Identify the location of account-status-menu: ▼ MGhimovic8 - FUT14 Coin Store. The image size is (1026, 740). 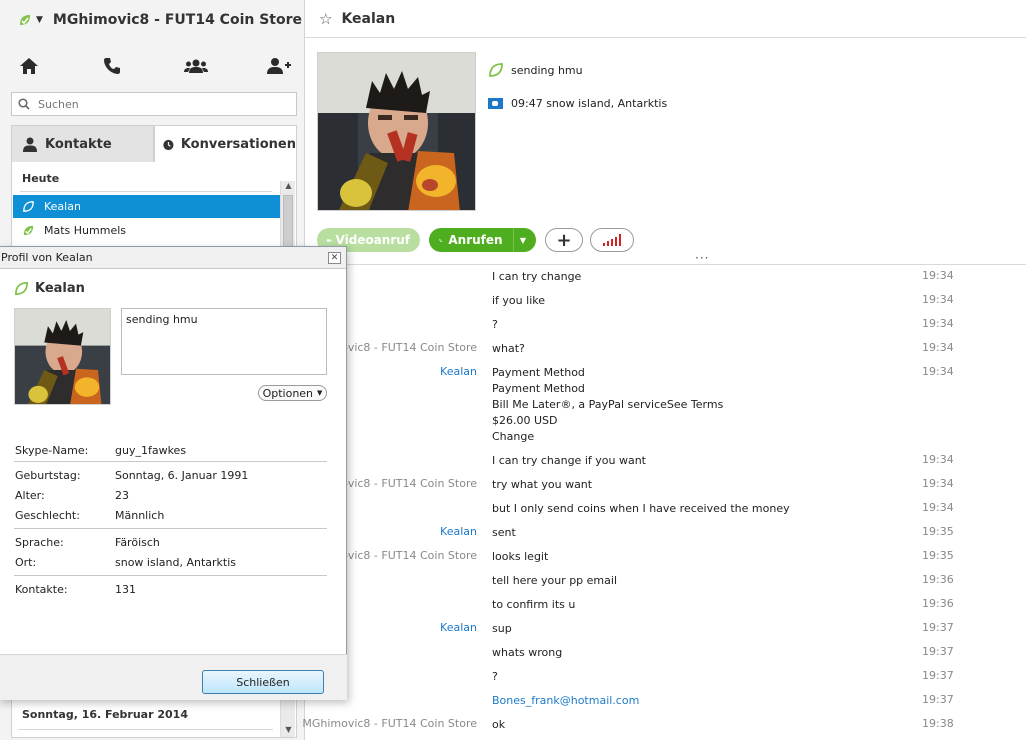
(160, 20).